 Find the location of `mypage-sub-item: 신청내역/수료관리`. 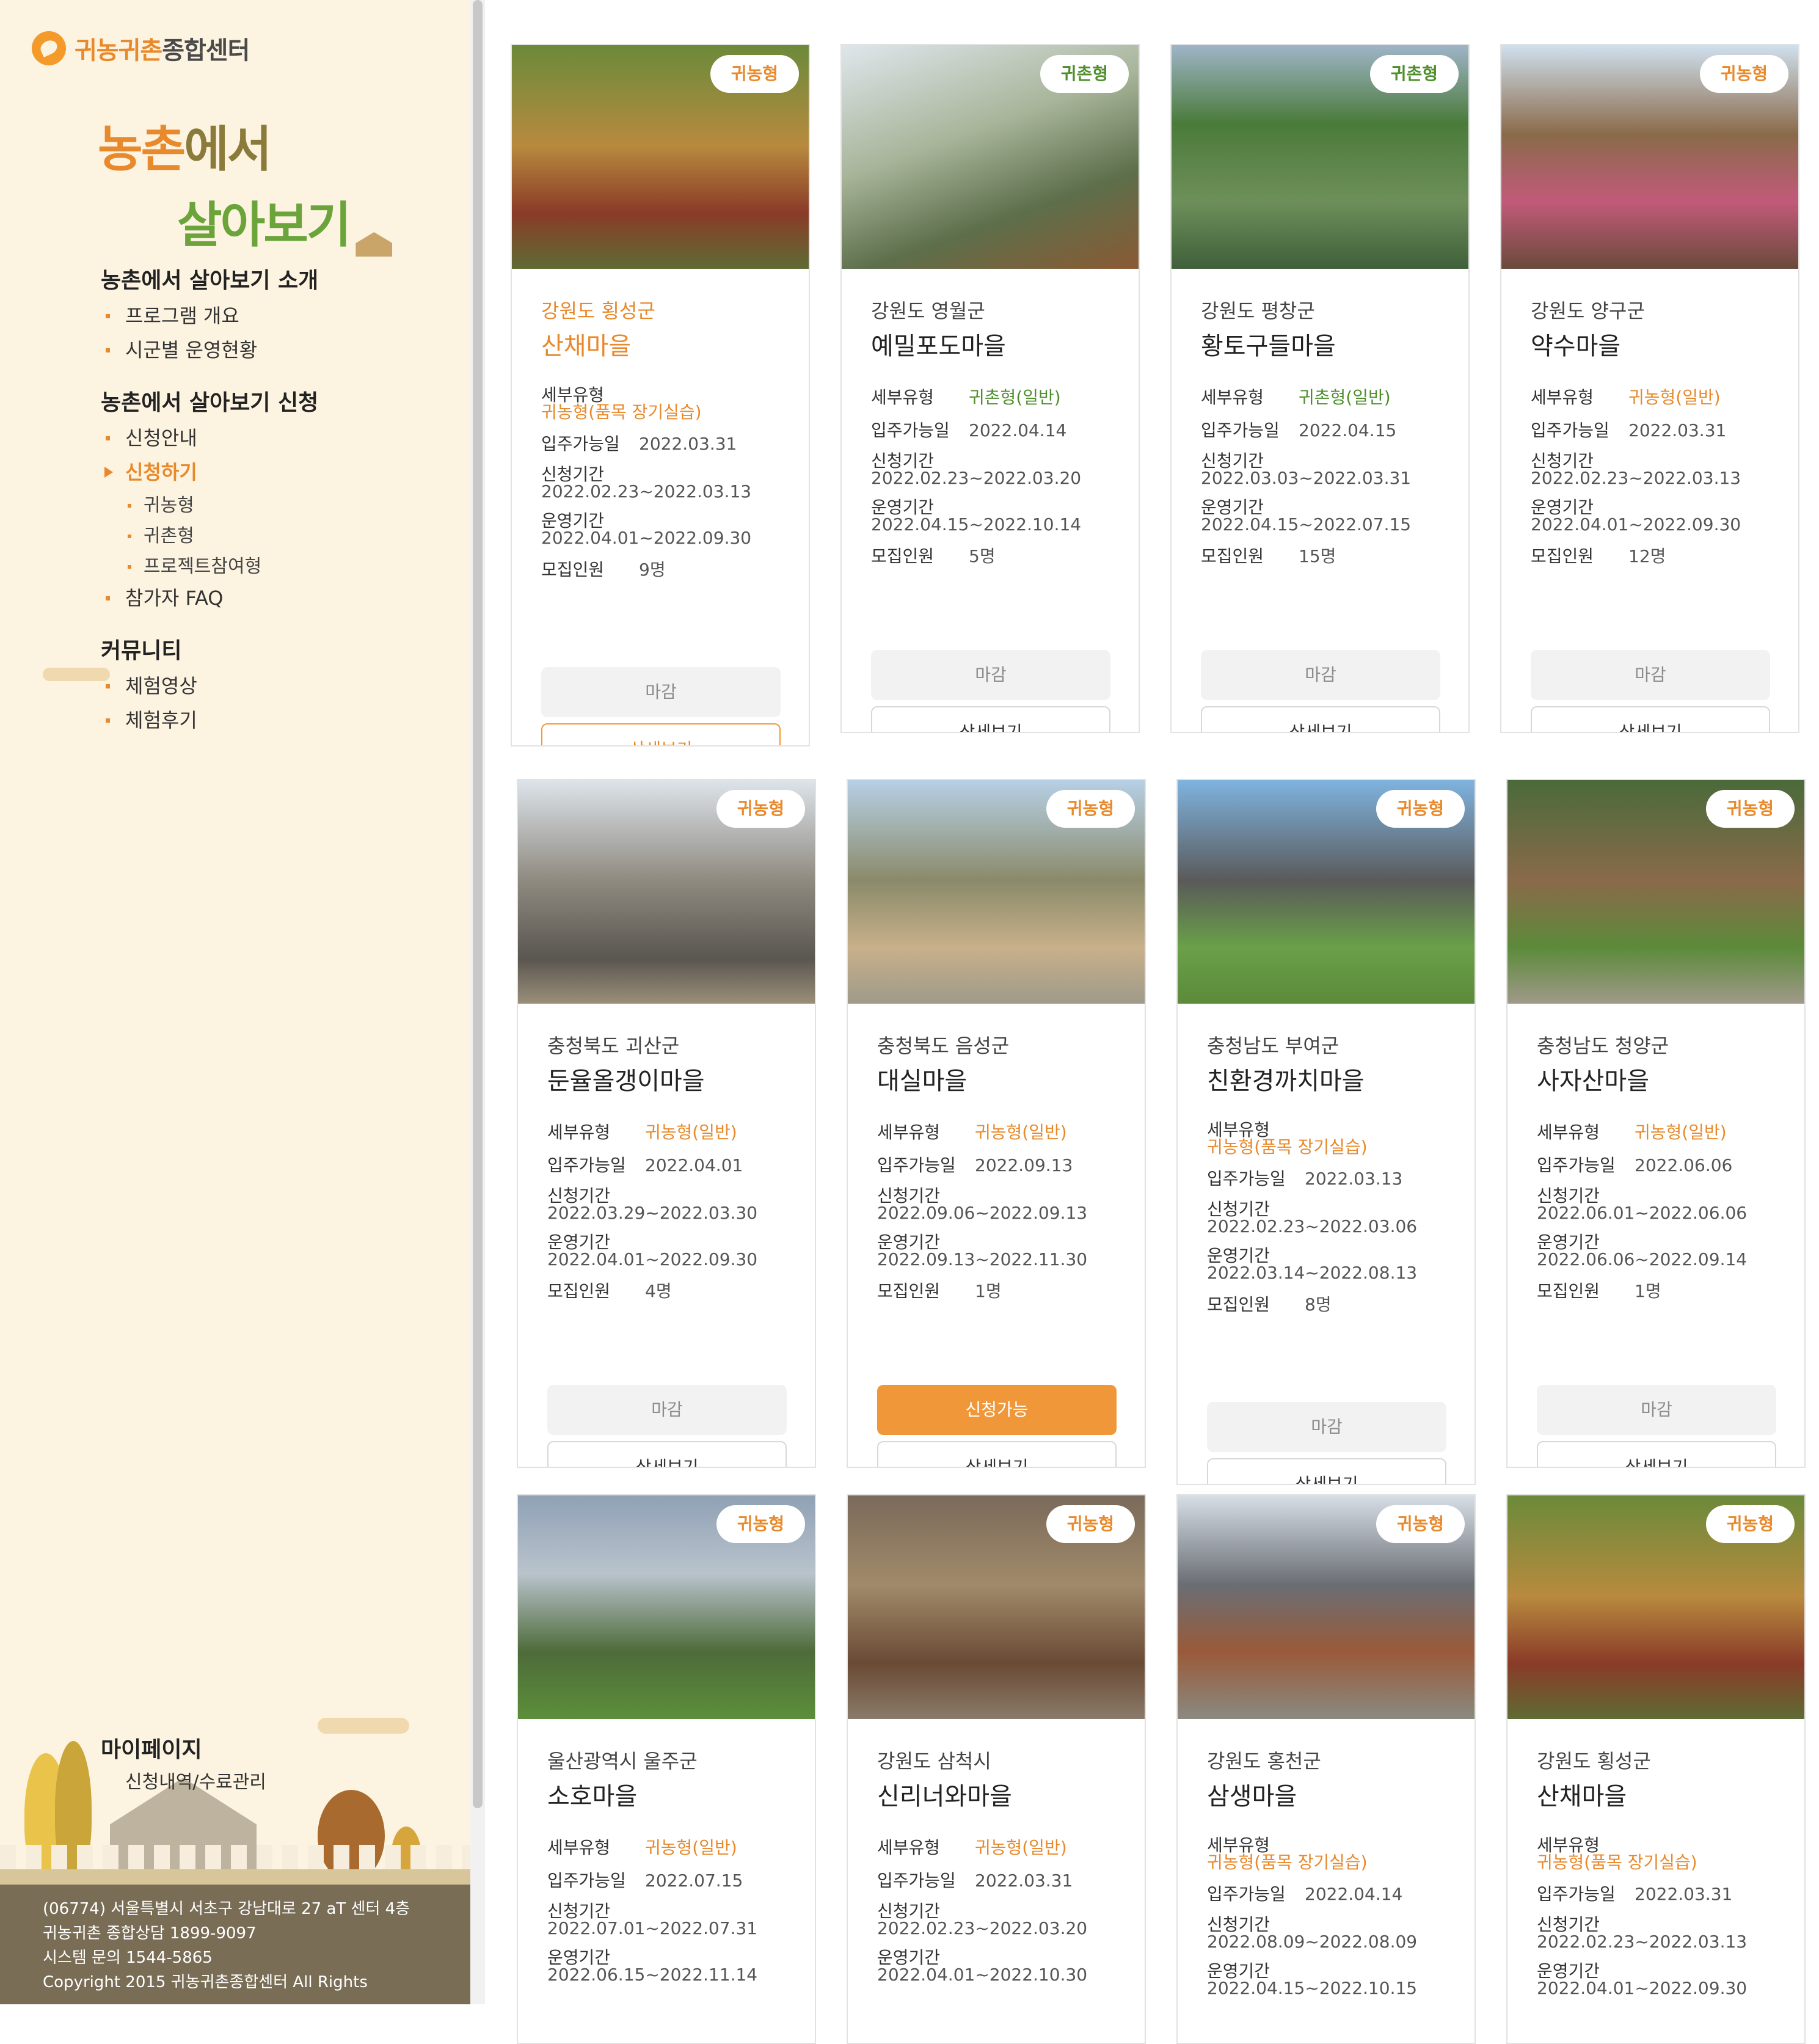

mypage-sub-item: 신청내역/수료관리 is located at coordinates (195, 1781).